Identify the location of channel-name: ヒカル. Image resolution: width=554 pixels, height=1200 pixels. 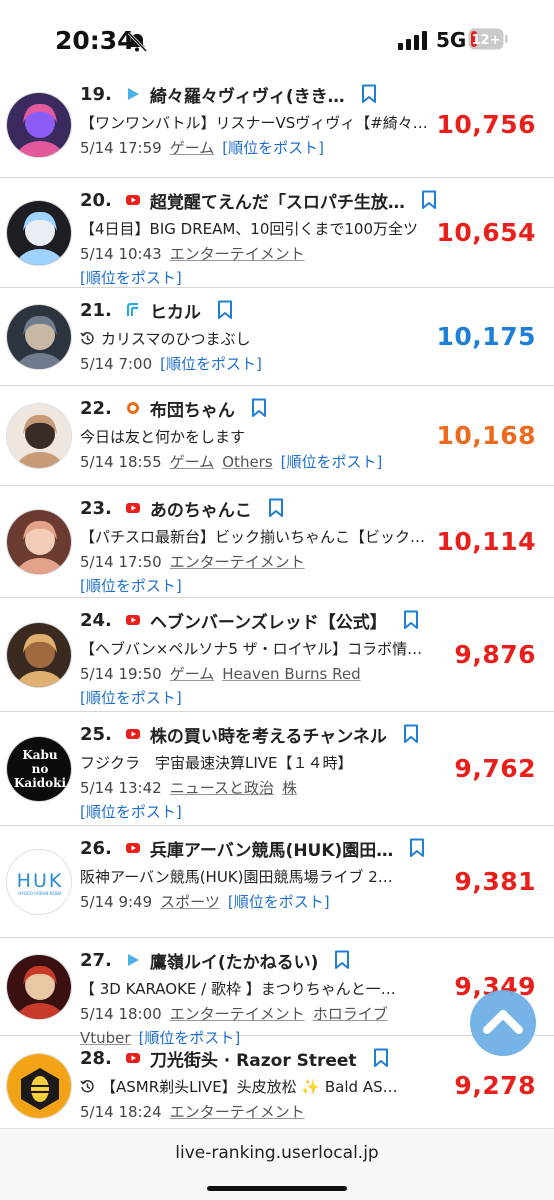
(175, 310).